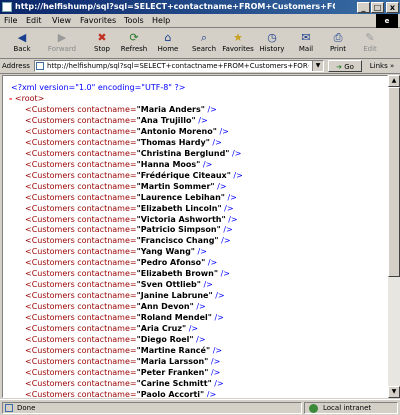  I want to click on edit-icon: ✎, so click(370, 37).